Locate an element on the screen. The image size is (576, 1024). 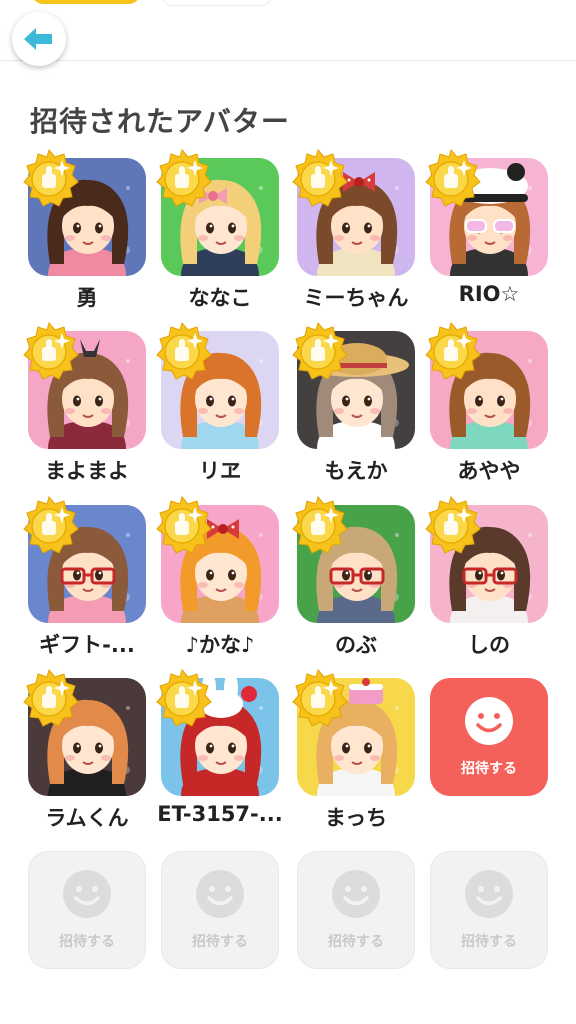
avatar-name: 勇 is located at coordinates (87, 298).